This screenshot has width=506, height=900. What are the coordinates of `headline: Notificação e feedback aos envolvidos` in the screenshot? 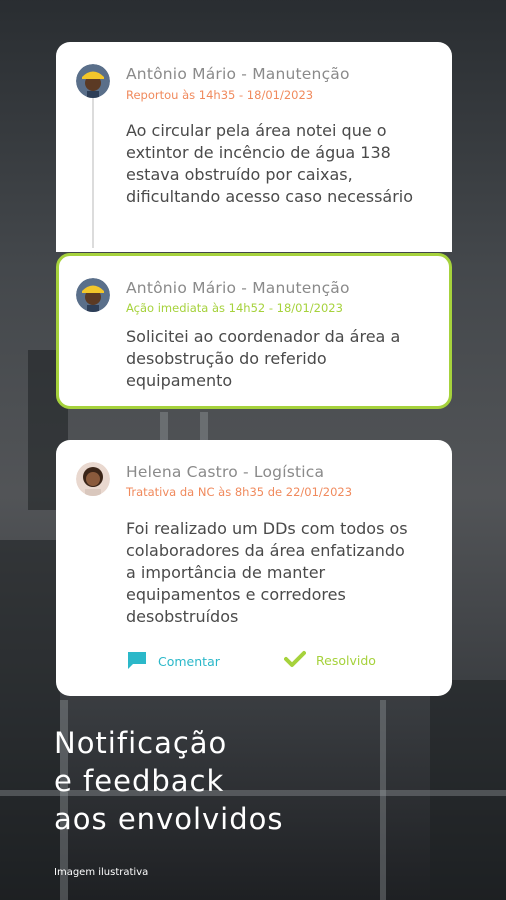 It's located at (169, 781).